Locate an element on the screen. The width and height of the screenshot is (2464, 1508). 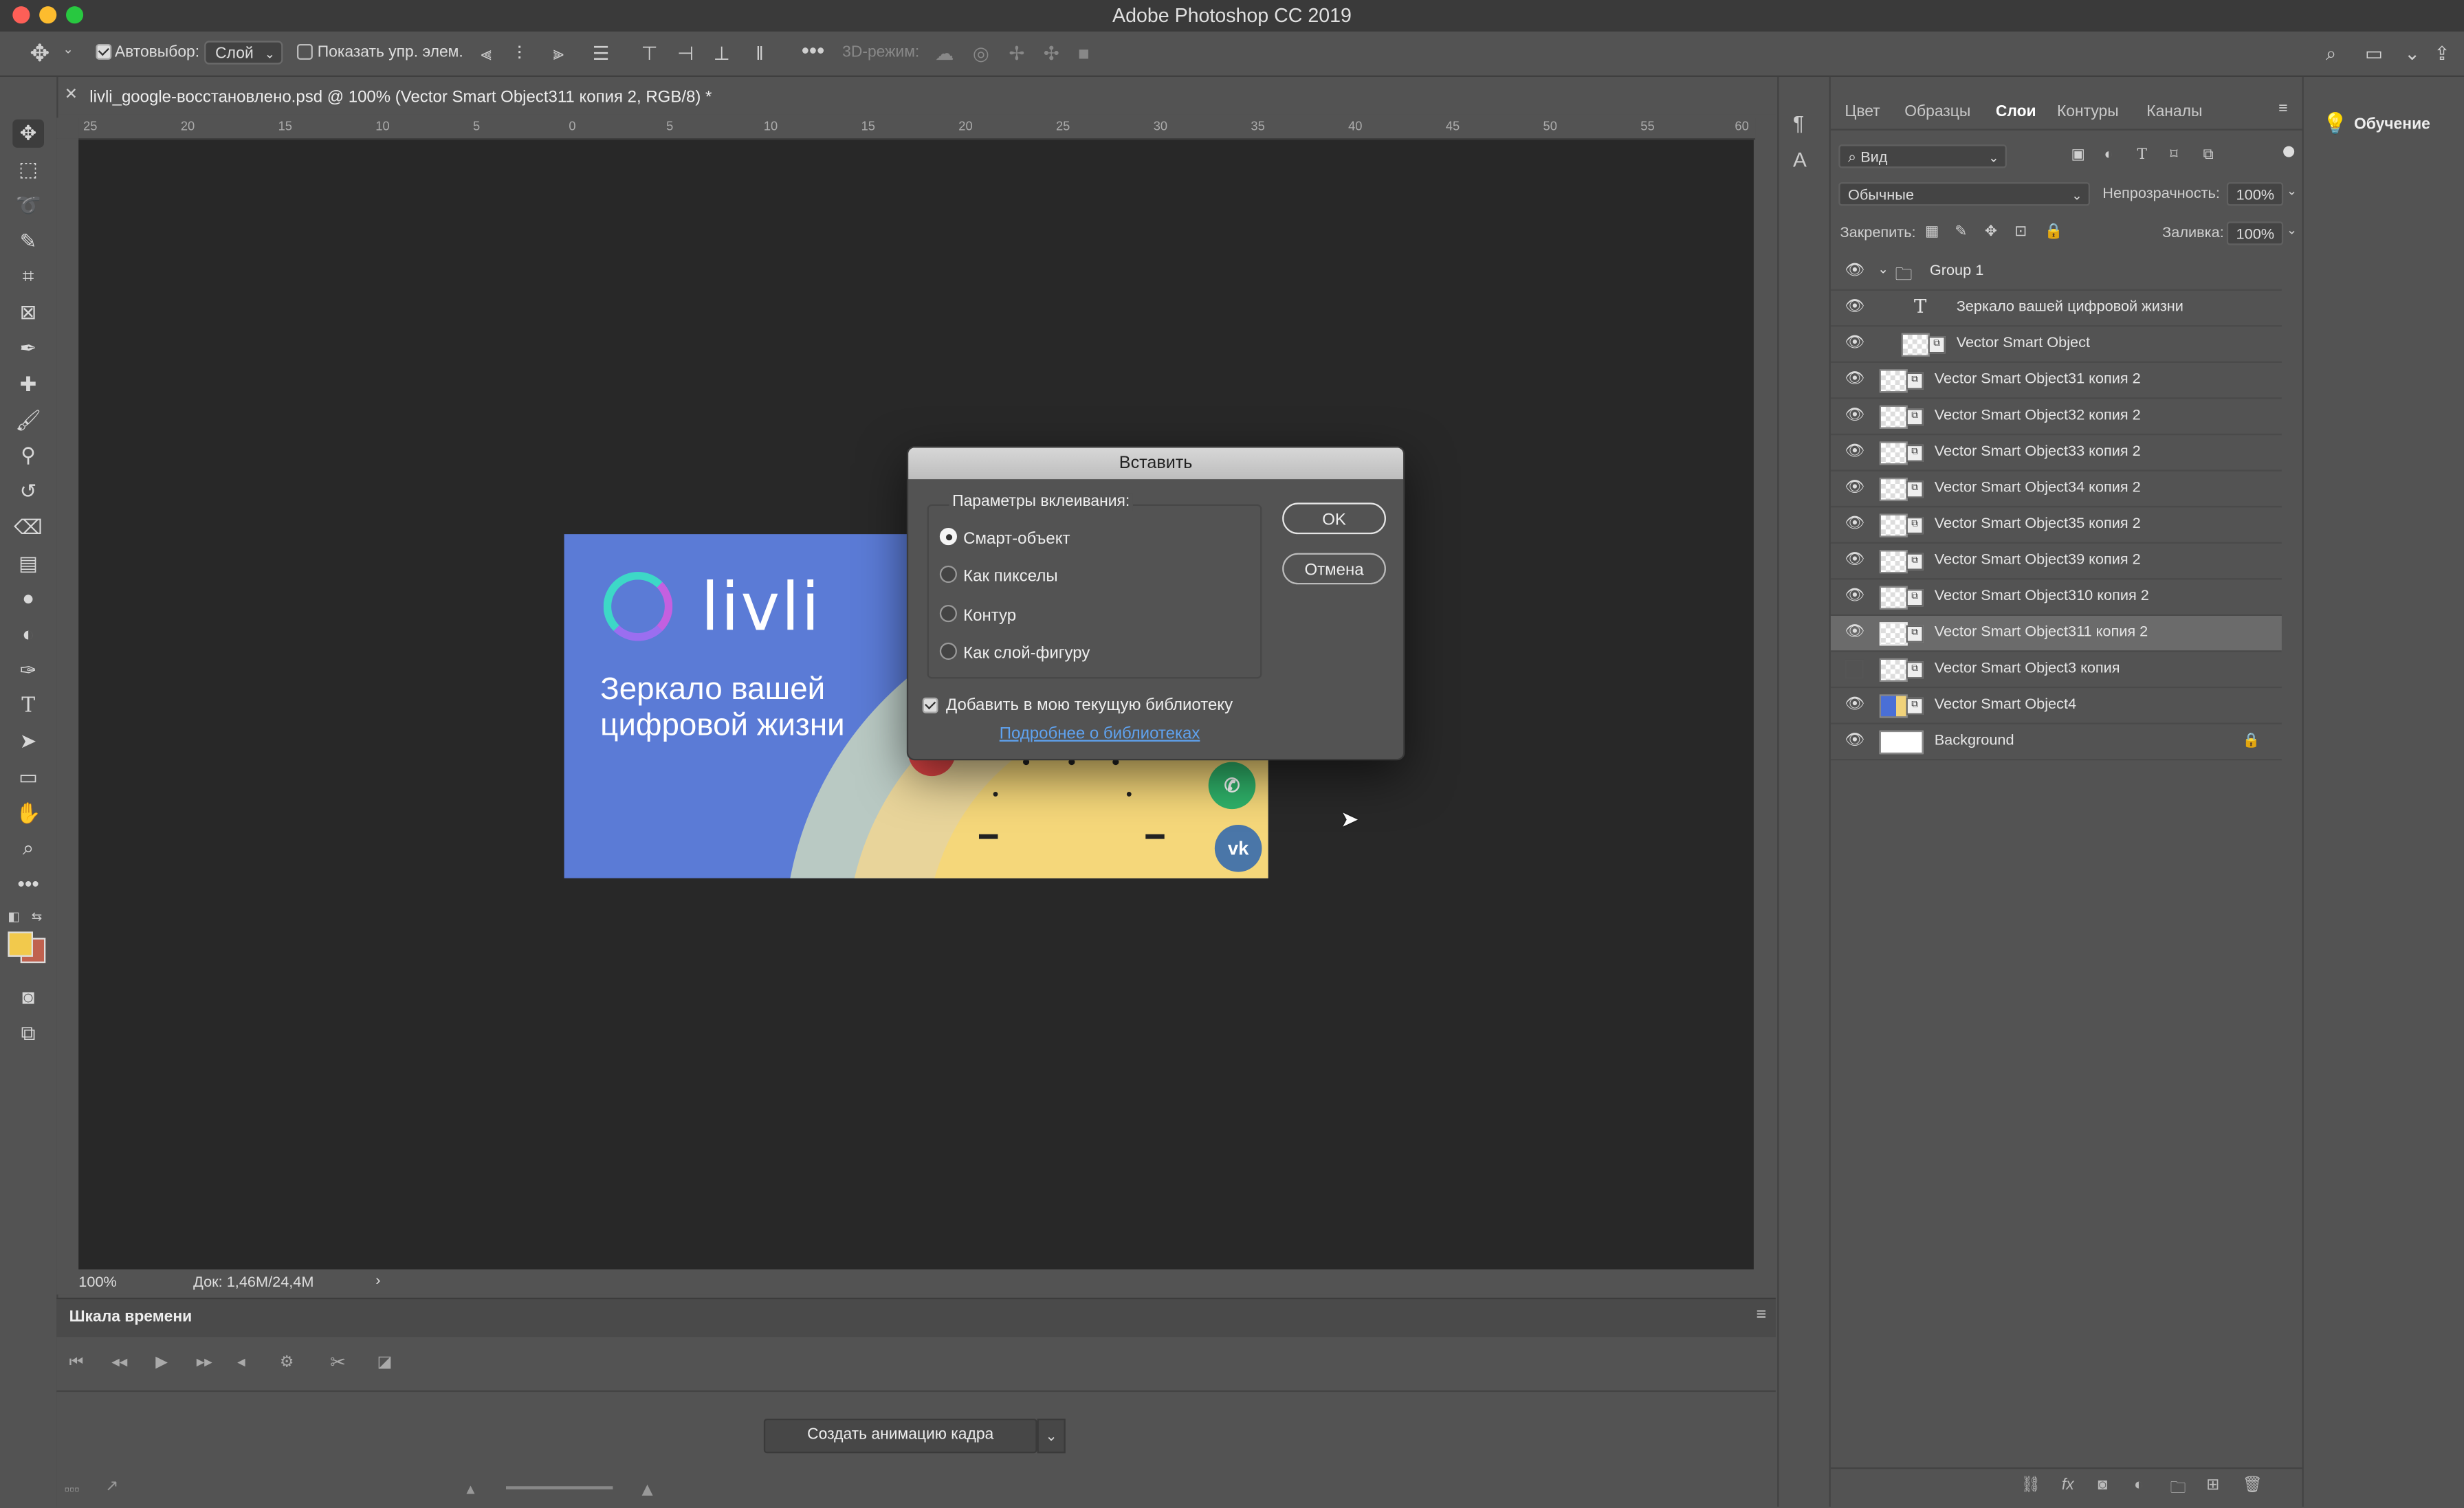
eraser-tool-icon: ⌫ is located at coordinates (28, 527).